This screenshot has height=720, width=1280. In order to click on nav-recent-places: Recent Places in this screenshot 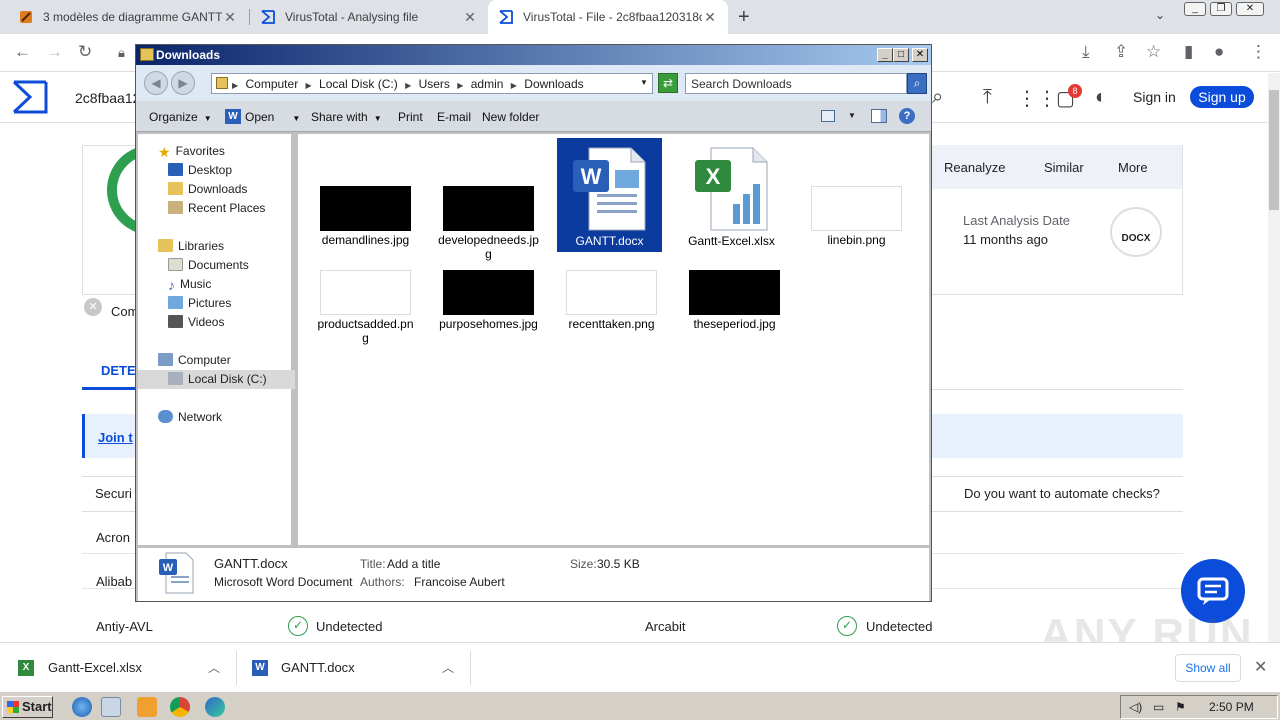, I will do `click(216, 208)`.